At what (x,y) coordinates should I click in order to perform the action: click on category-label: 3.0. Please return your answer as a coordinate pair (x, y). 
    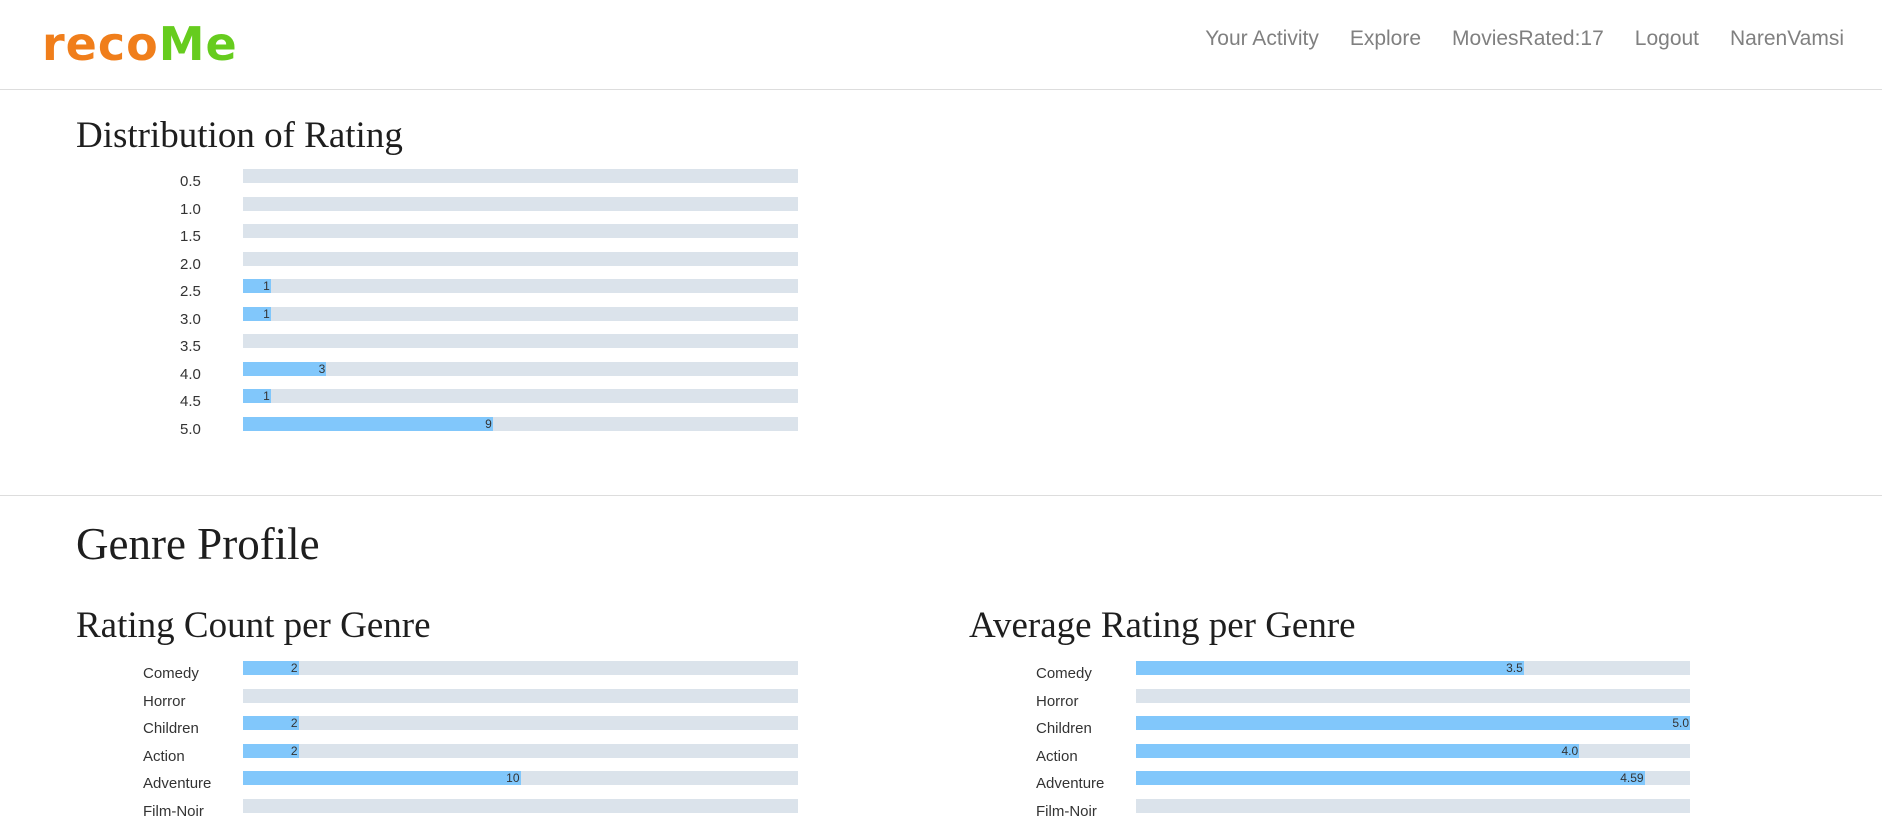
    Looking at the image, I should click on (190, 319).